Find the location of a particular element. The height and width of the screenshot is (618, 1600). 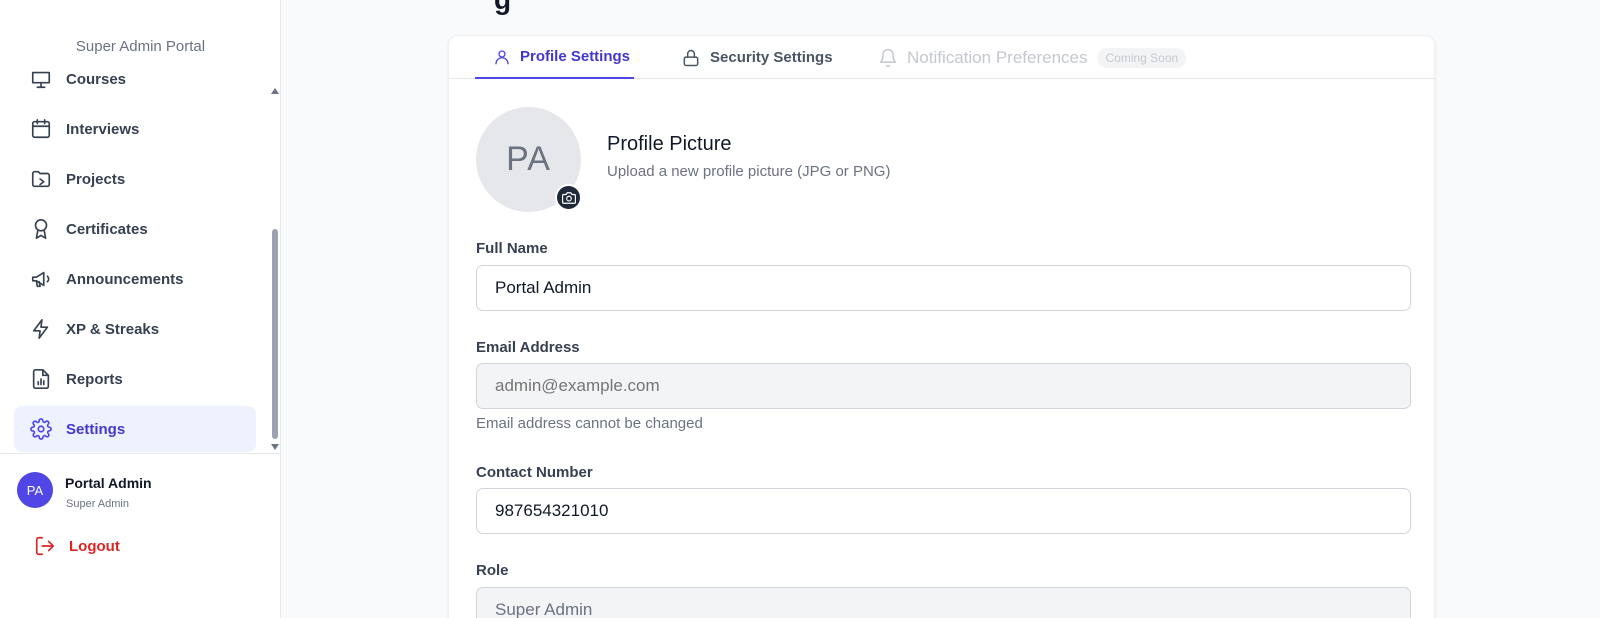

sidebar-item-projects: Projects is located at coordinates (135, 179).